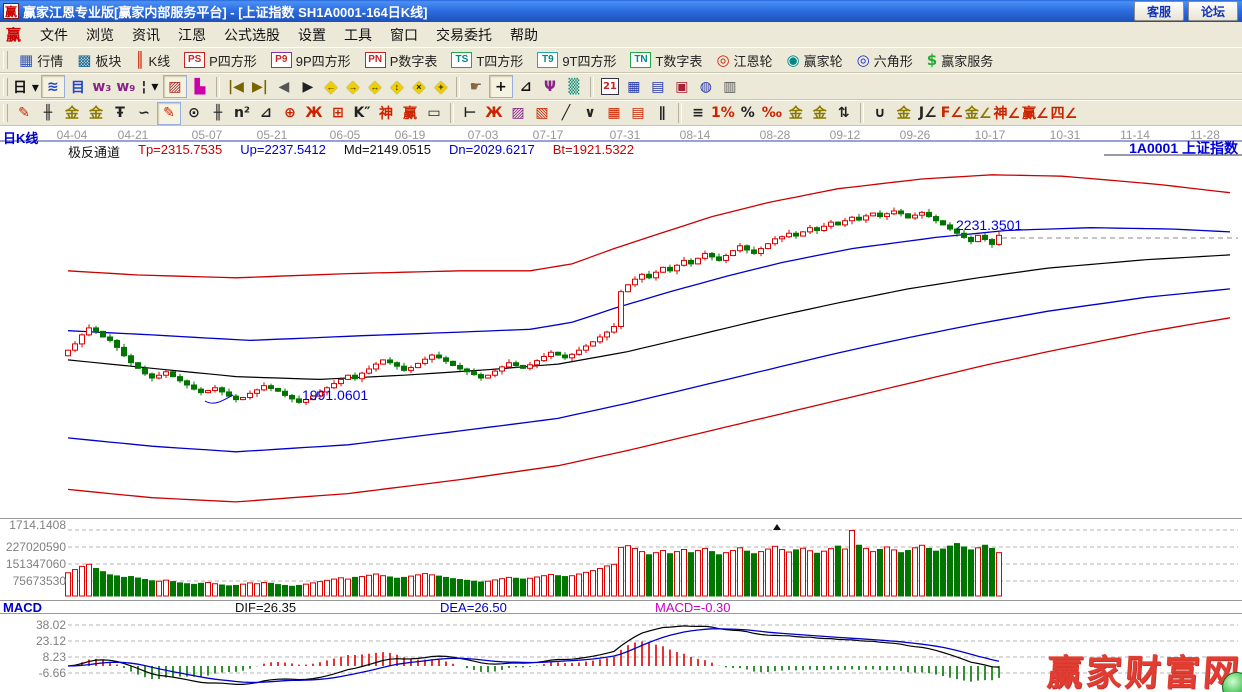 The width and height of the screenshot is (1242, 692). I want to click on indicator-name: 极反通道, so click(94, 151).